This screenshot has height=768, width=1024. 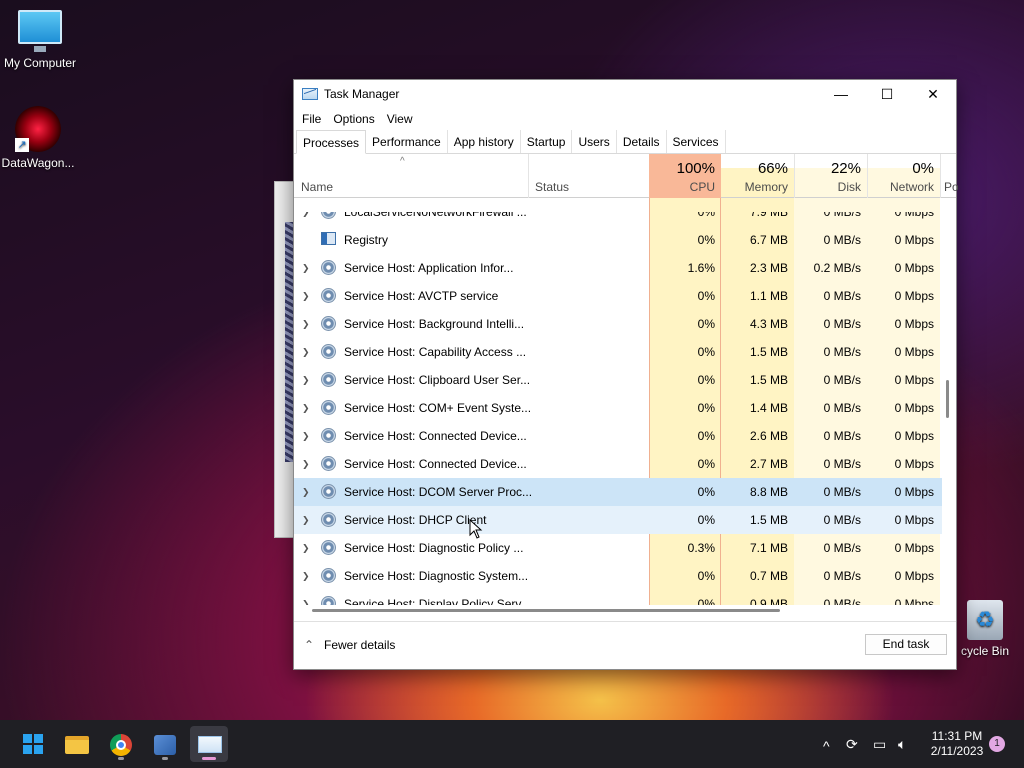 What do you see at coordinates (701, 548) in the screenshot?
I see `process-cpu: 0.3%` at bounding box center [701, 548].